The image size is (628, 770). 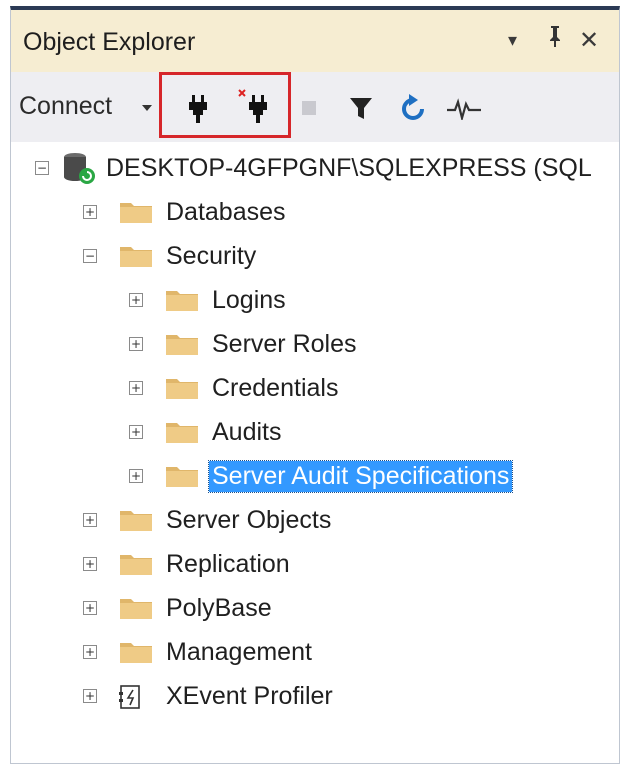 What do you see at coordinates (512, 40) in the screenshot?
I see `dropdown-icon: ▾` at bounding box center [512, 40].